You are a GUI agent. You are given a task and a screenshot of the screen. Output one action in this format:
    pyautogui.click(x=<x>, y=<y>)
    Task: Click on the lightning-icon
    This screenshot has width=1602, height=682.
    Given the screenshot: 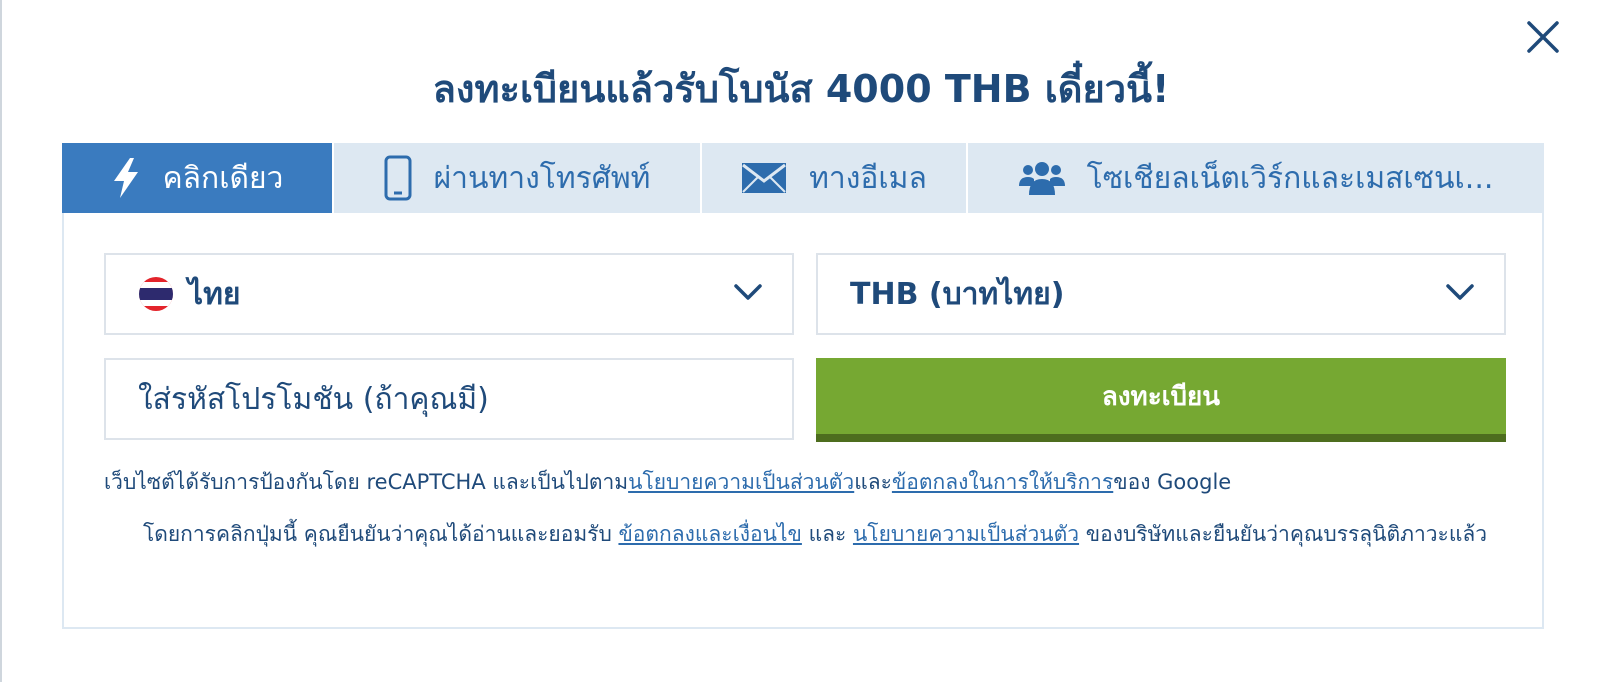 What is the action you would take?
    pyautogui.click(x=125, y=178)
    